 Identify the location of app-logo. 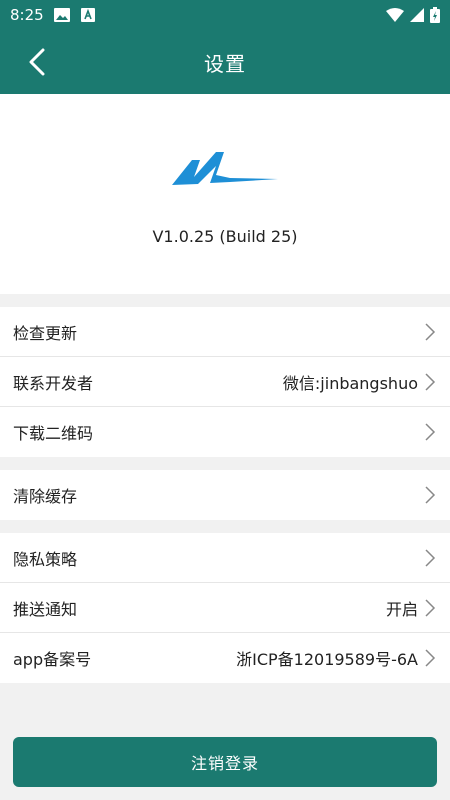
(225, 168).